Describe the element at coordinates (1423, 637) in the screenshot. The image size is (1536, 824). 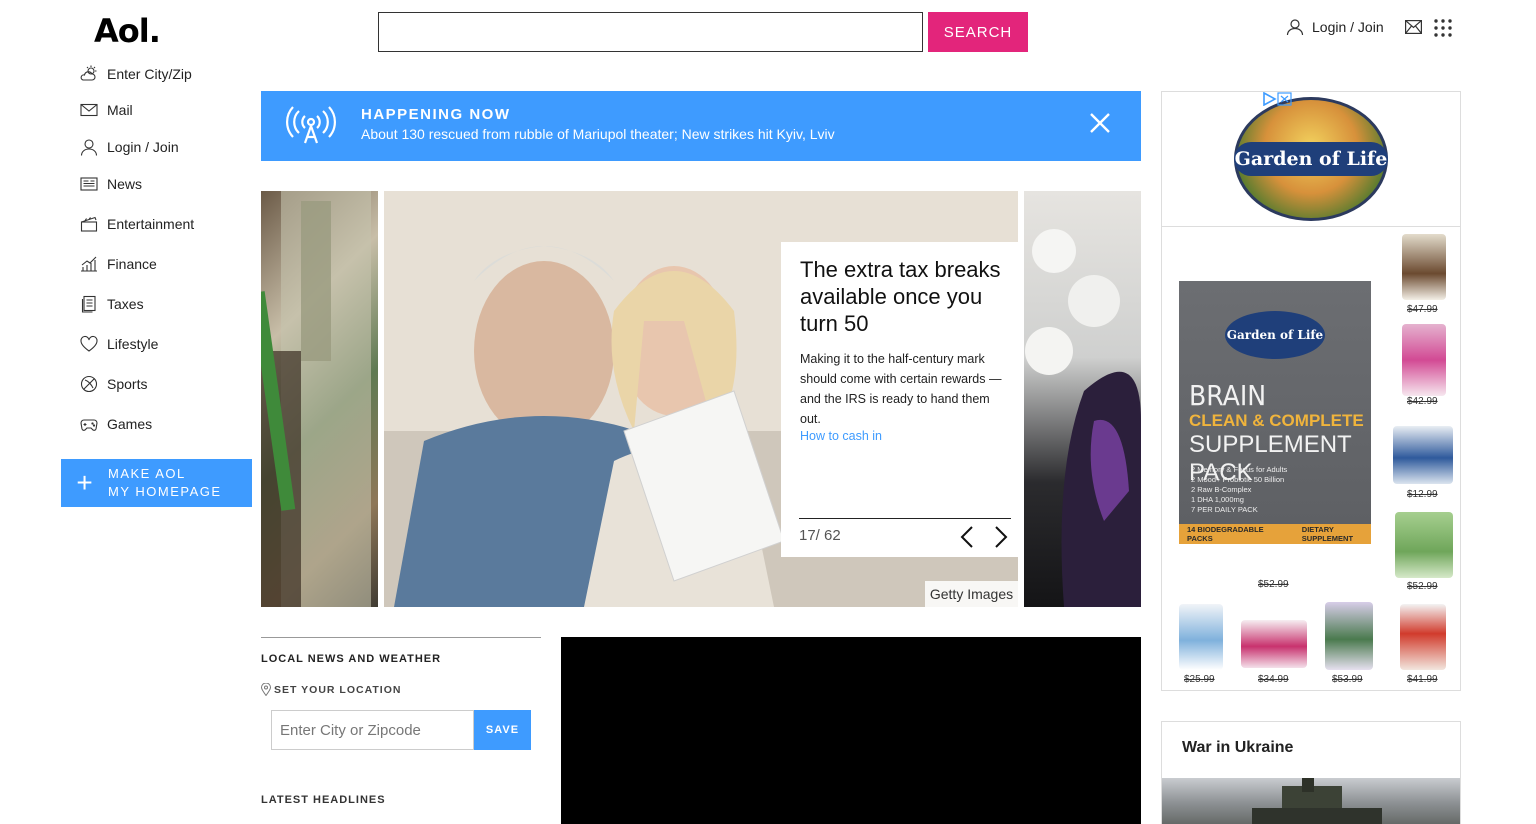
I see `product-joint` at that location.